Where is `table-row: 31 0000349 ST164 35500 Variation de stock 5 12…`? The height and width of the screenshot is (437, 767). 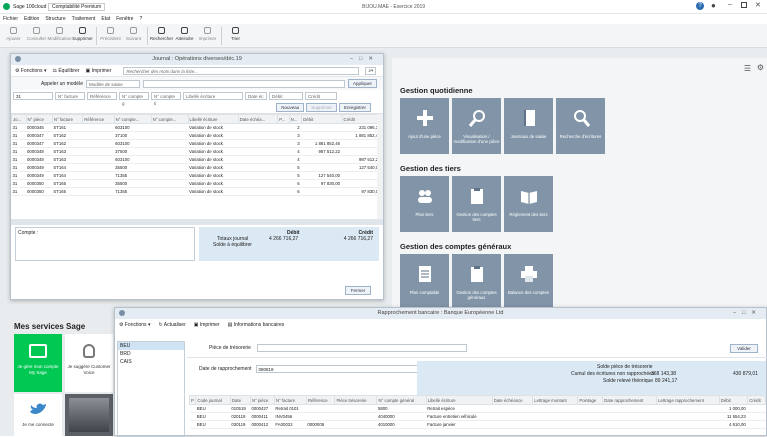 table-row: 31 0000349 ST164 35500 Variation de stock 5 12… is located at coordinates (197, 167).